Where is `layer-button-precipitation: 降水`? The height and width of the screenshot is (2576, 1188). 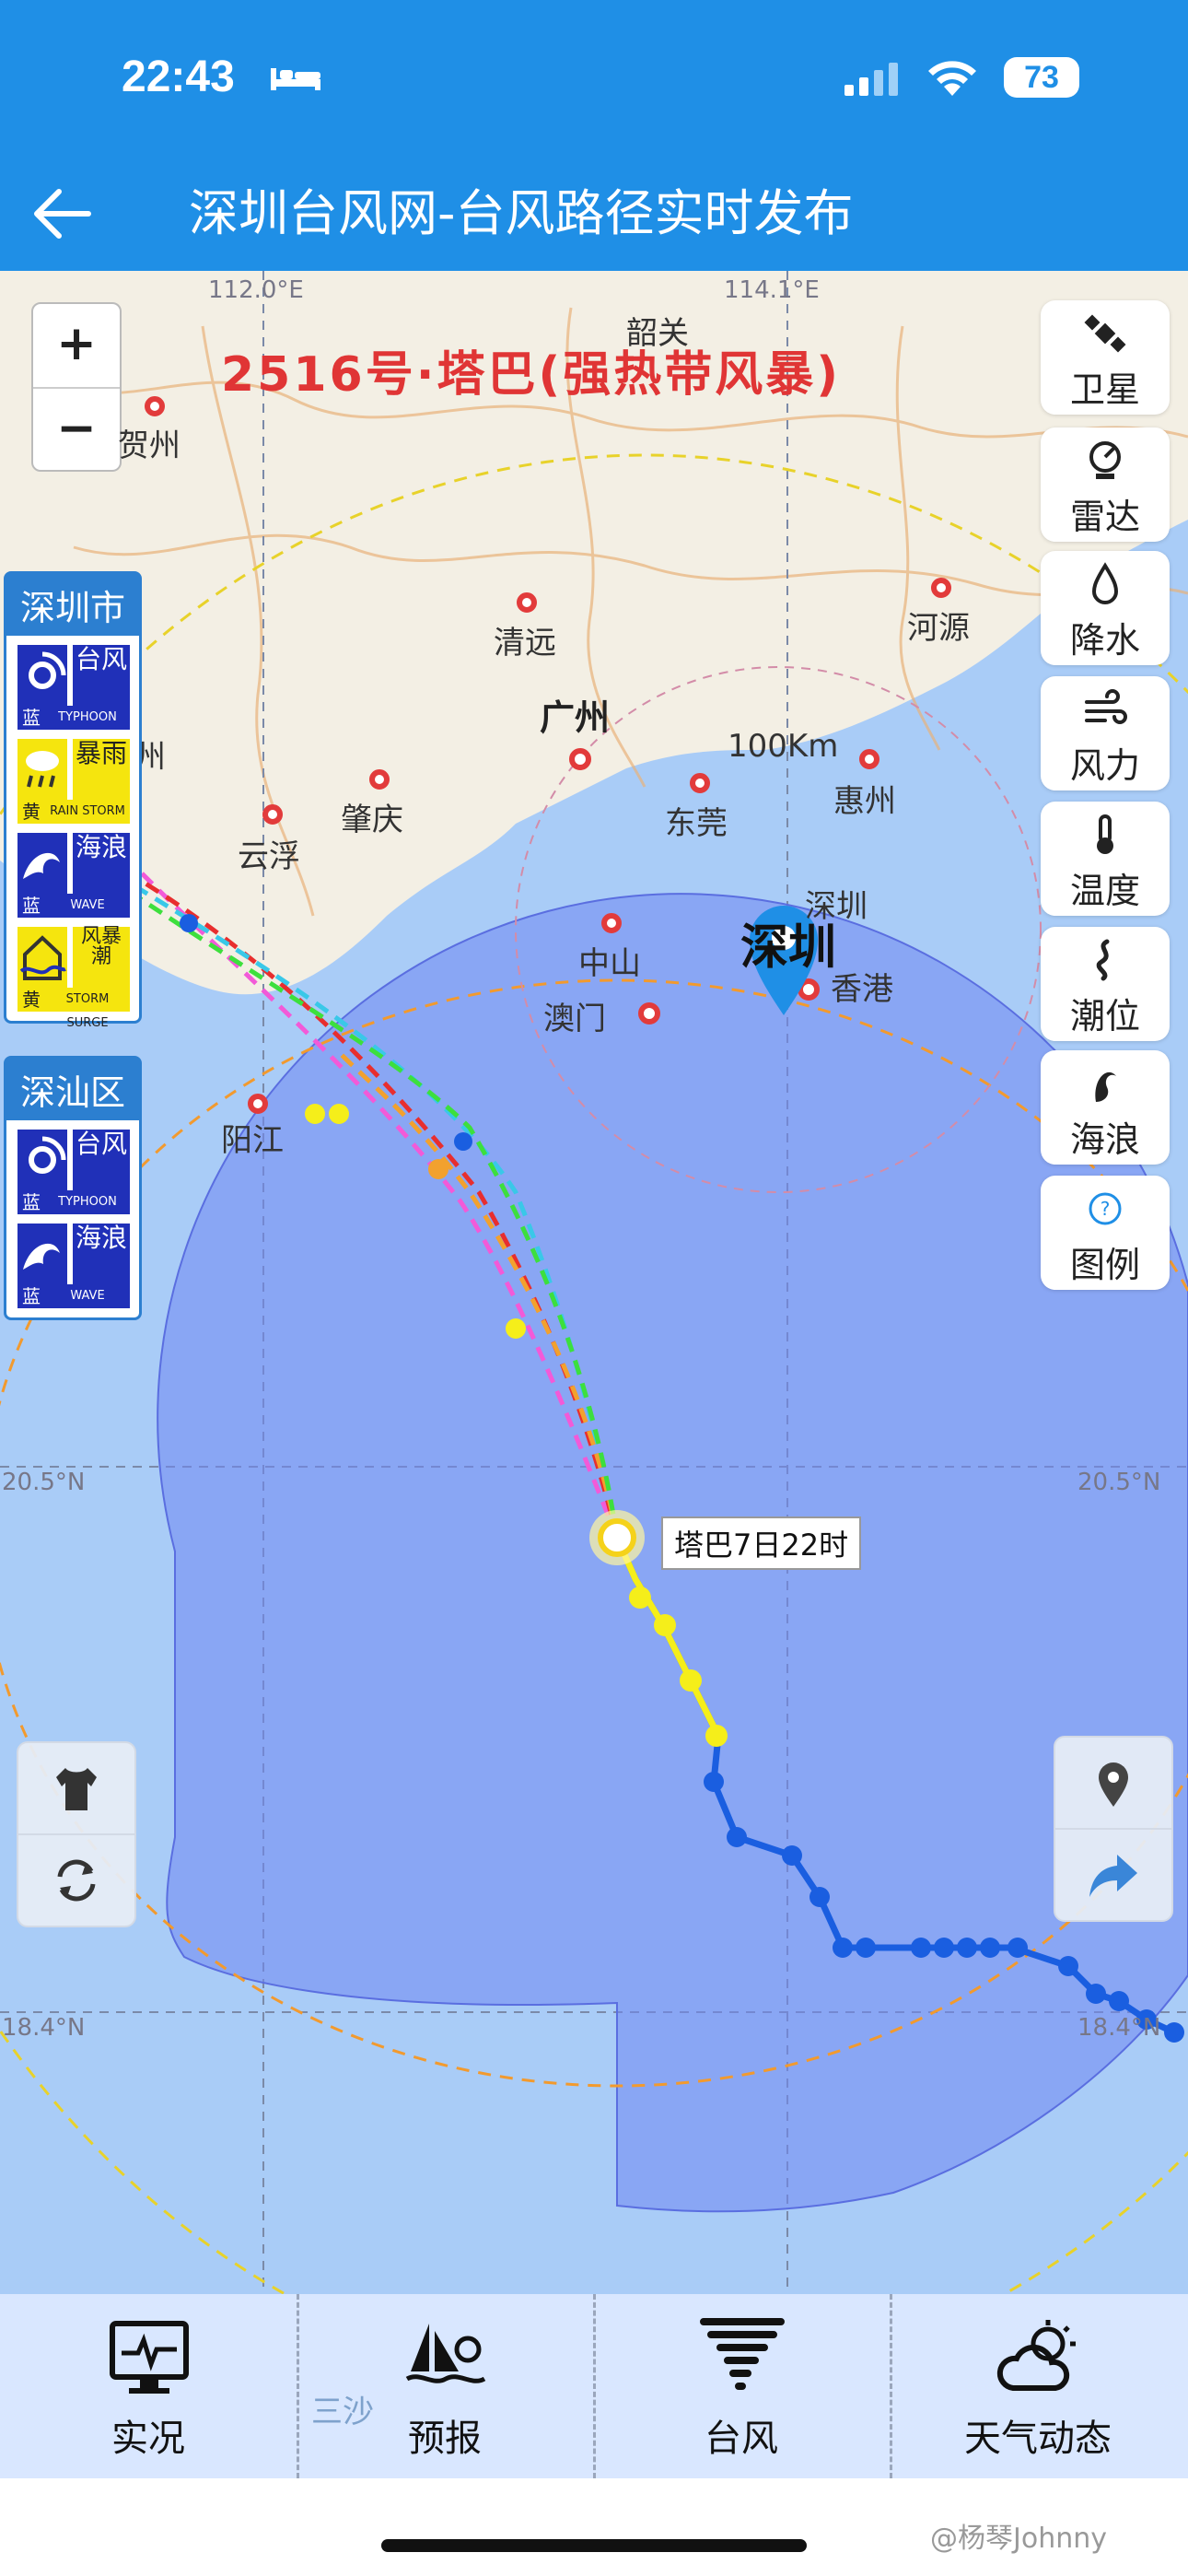
layer-button-precipitation: 降水 is located at coordinates (1105, 608).